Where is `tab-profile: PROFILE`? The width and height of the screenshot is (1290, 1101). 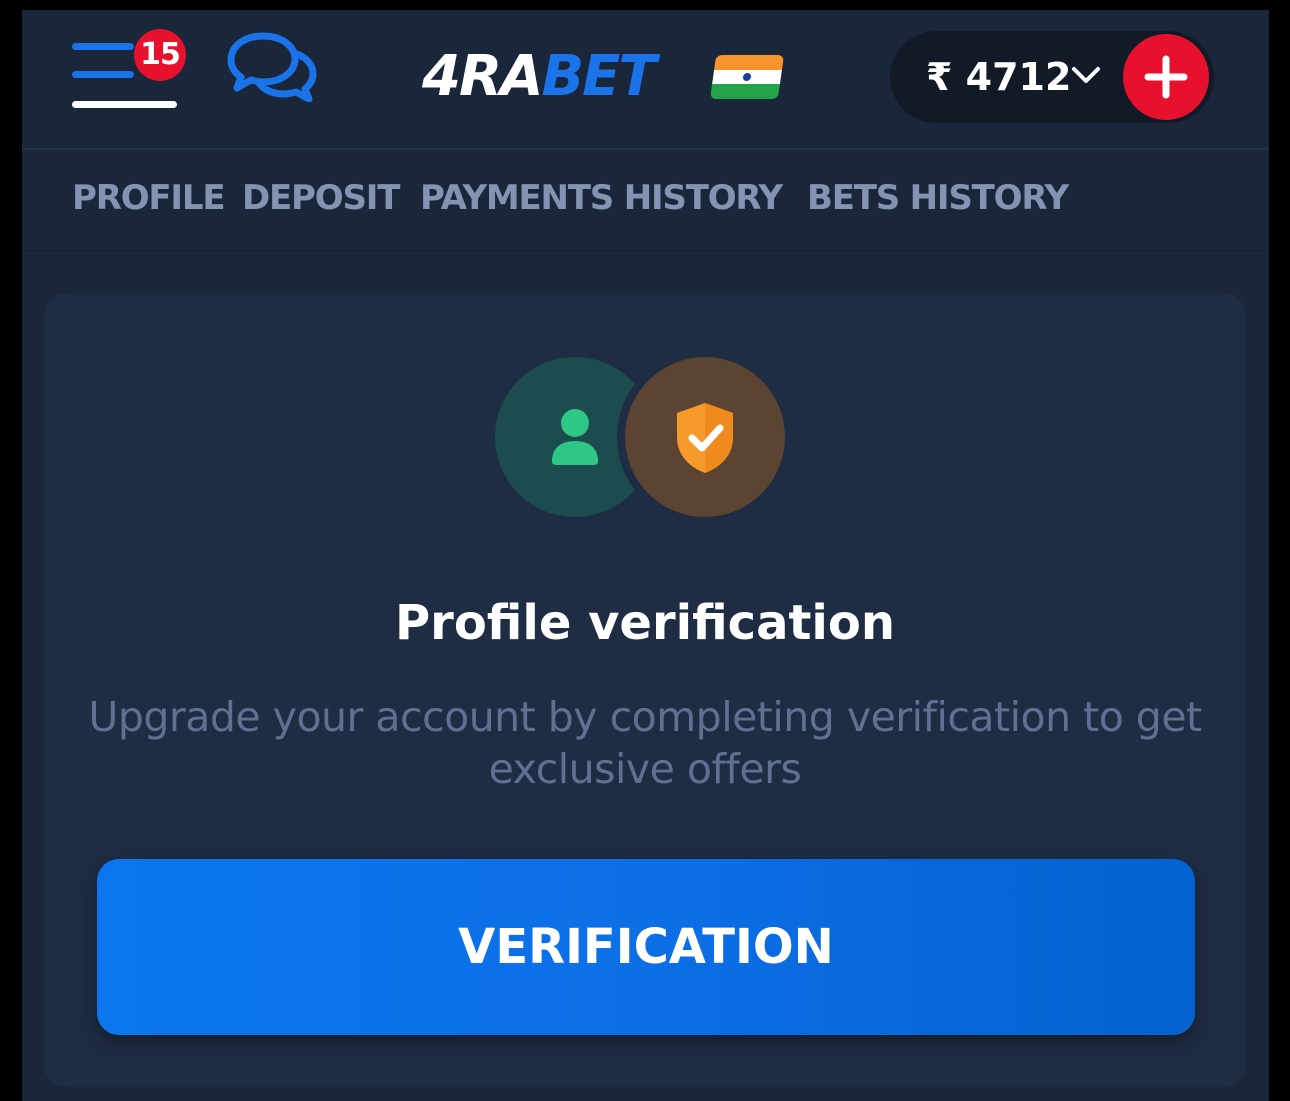
tab-profile: PROFILE is located at coordinates (149, 198).